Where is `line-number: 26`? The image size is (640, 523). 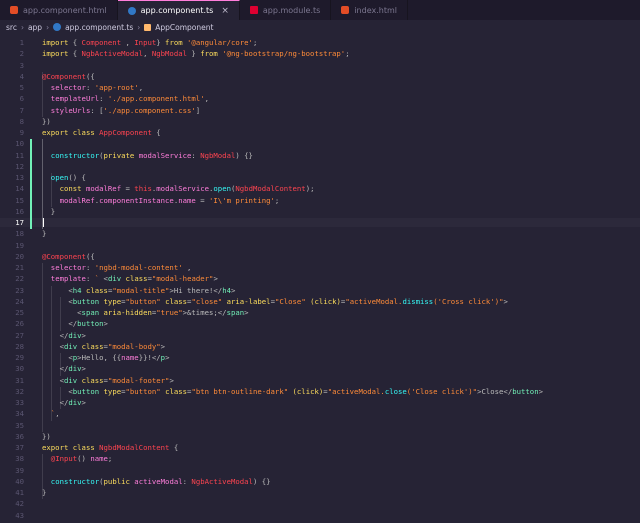 line-number: 26 is located at coordinates (19, 324).